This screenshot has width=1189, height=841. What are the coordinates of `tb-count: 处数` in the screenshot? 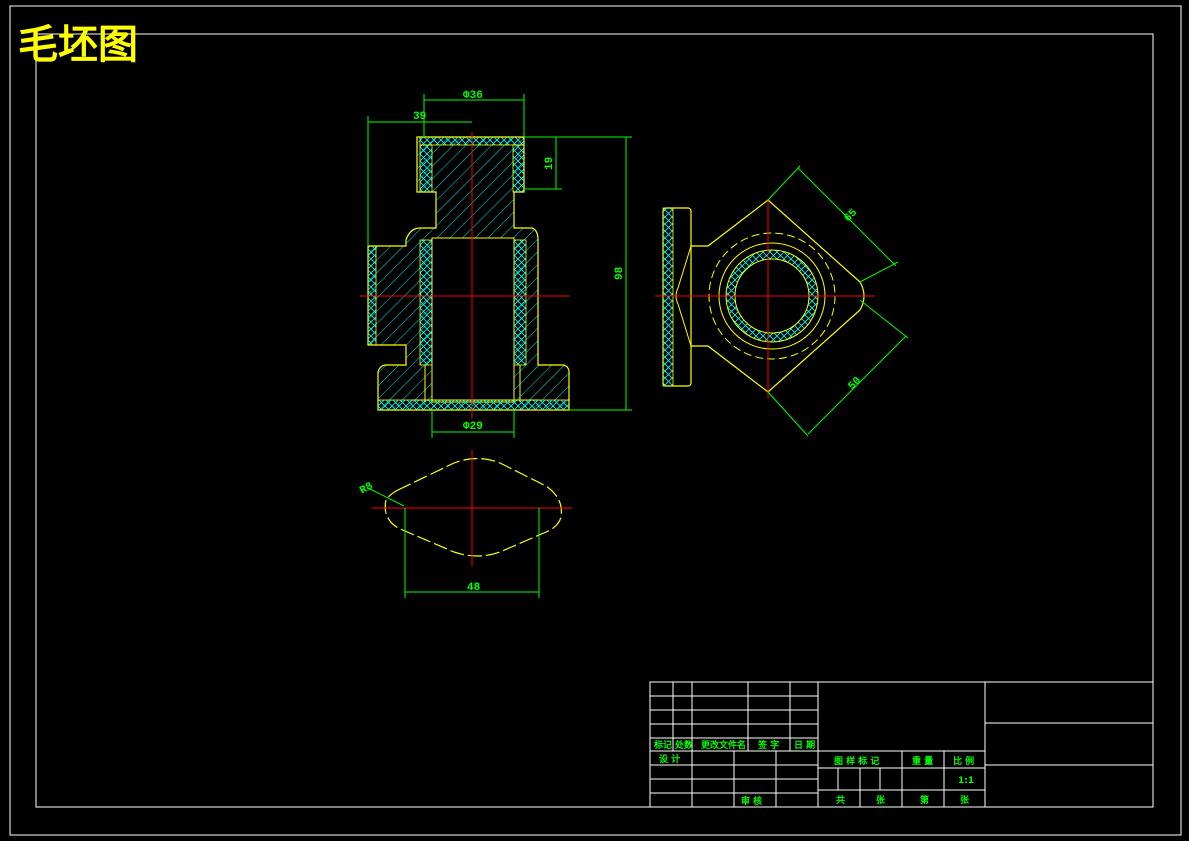 It's located at (684, 745).